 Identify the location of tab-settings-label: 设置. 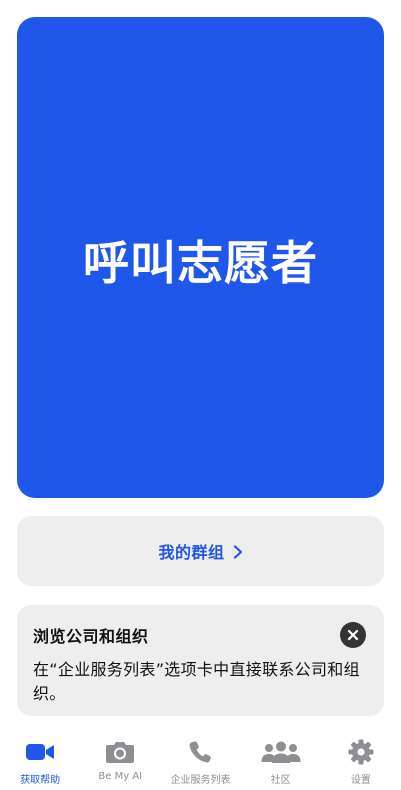
(360, 780).